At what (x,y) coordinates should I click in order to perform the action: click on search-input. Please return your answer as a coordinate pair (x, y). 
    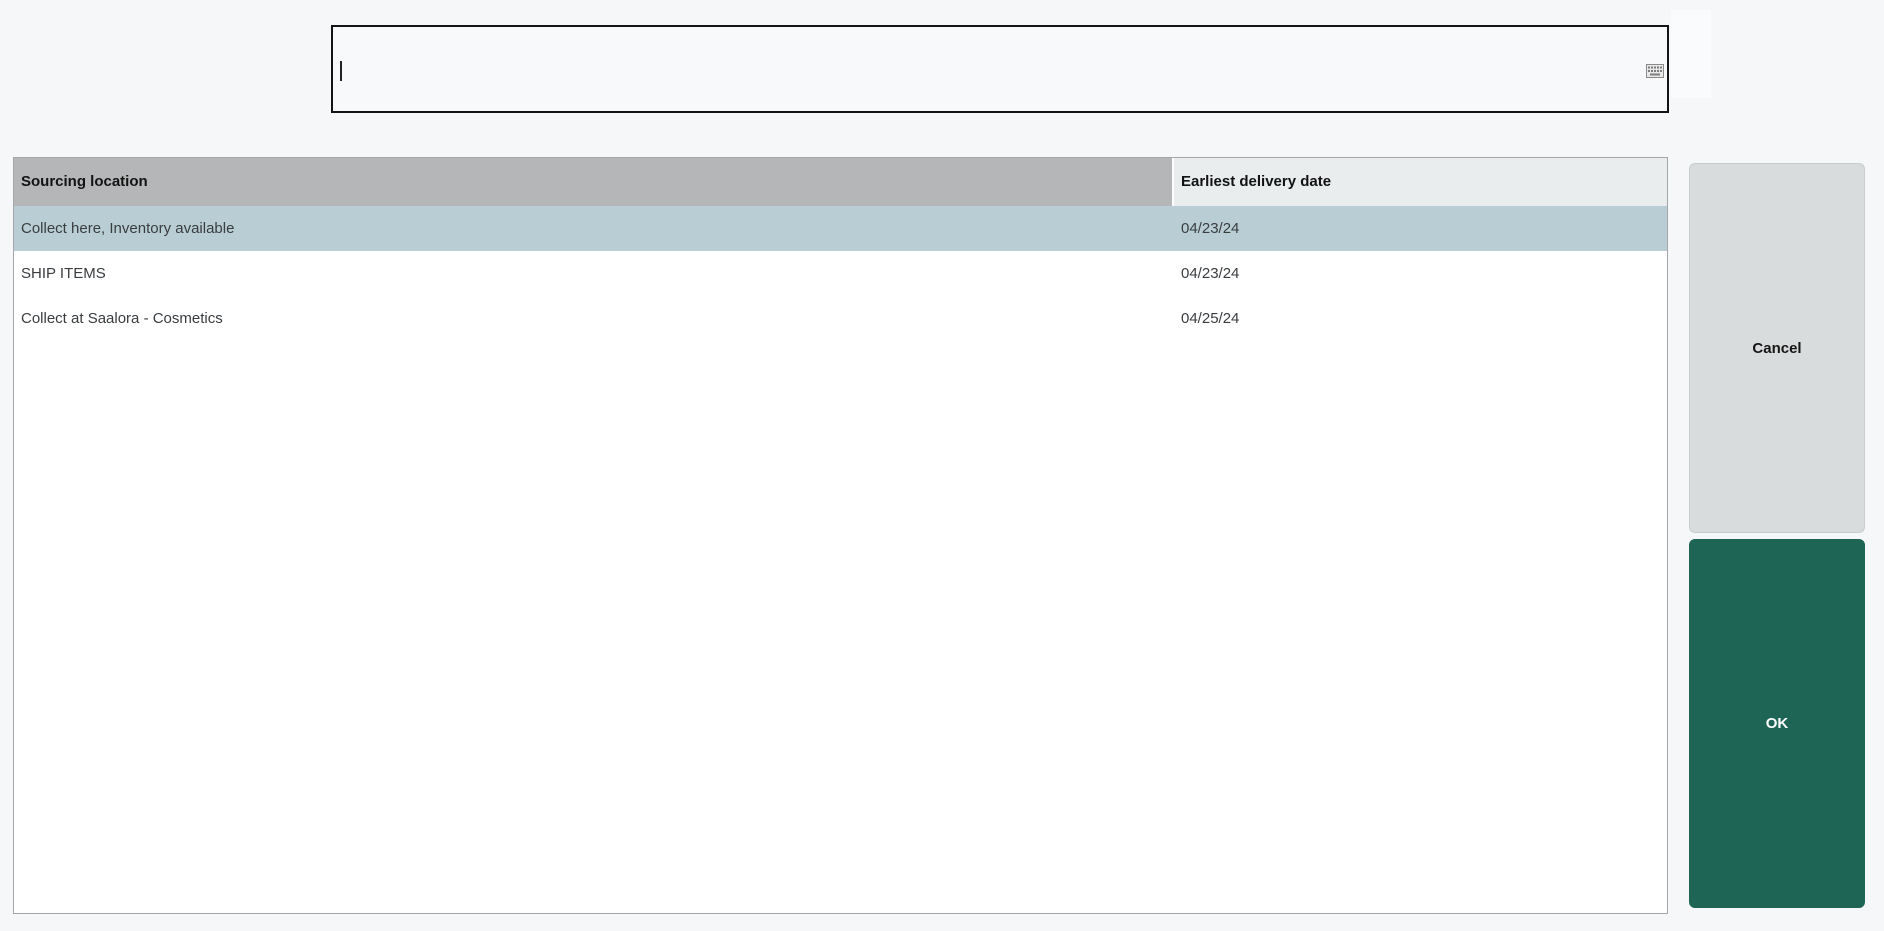
    Looking at the image, I should click on (1000, 69).